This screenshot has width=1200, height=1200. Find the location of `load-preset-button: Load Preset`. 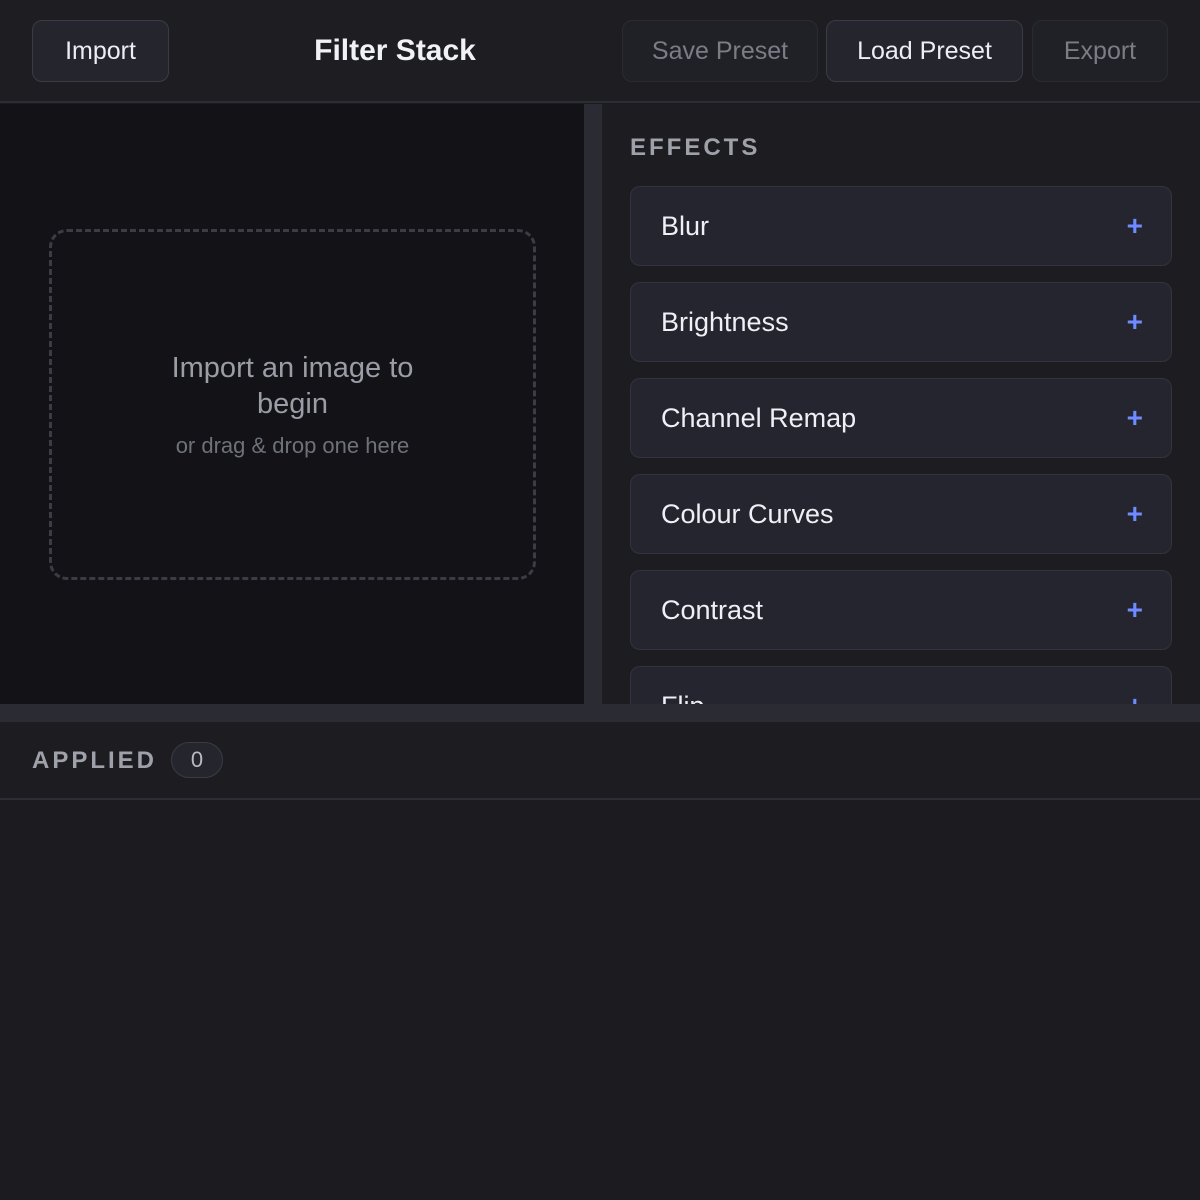

load-preset-button: Load Preset is located at coordinates (924, 51).